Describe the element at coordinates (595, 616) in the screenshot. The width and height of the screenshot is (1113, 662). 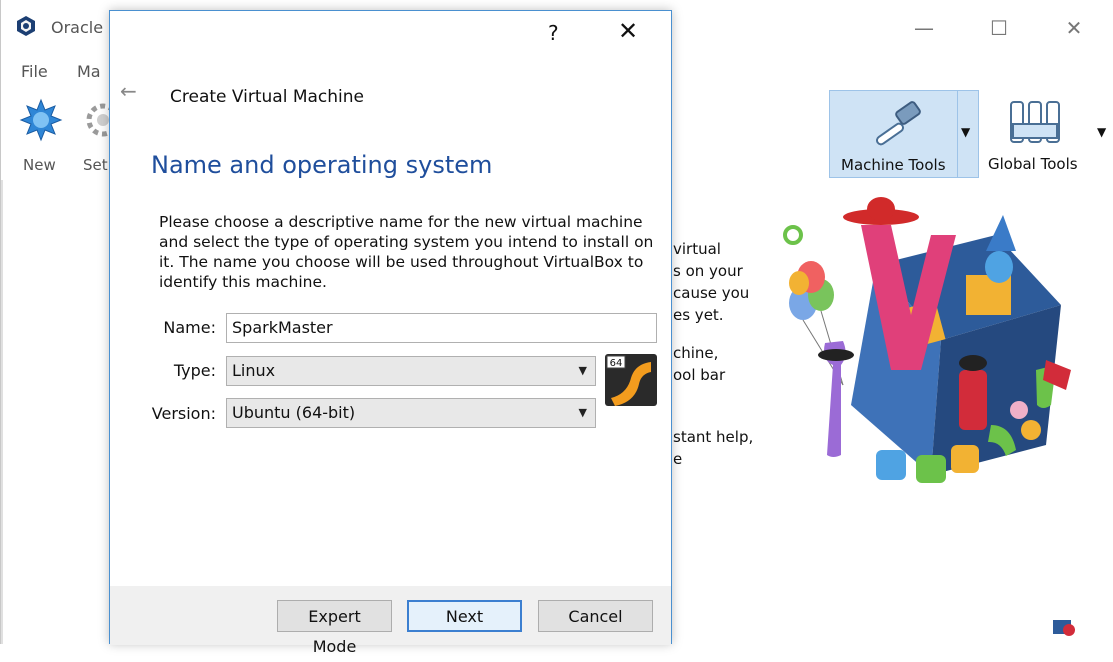
I see `cancel-button: Cancel` at that location.